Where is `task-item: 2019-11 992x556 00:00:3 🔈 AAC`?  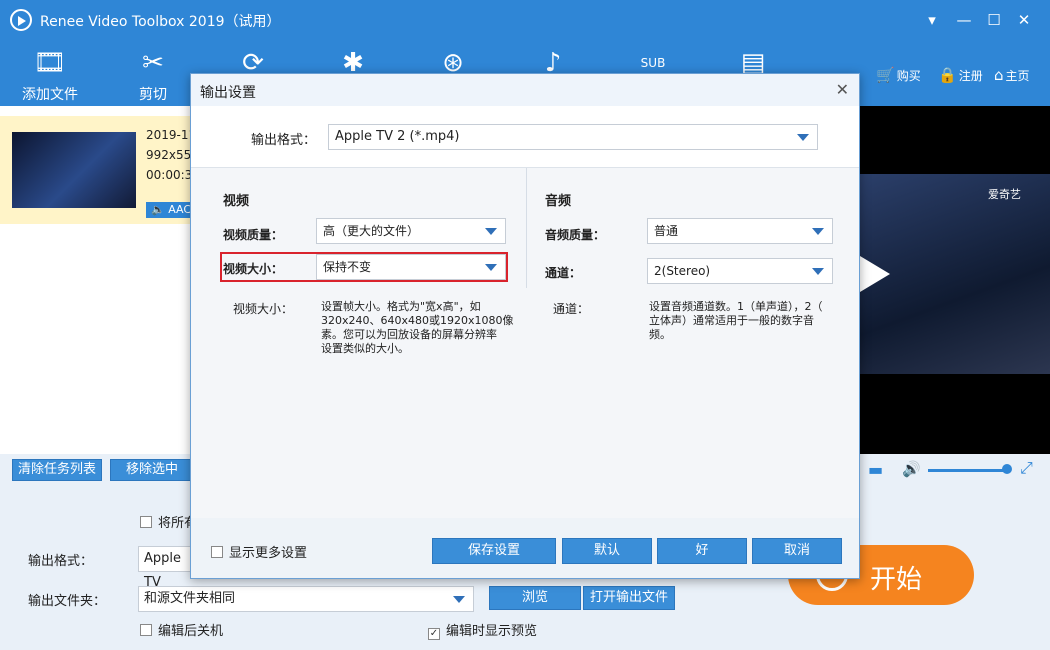
task-item: 2019-11 992x556 00:00:3 🔈 AAC is located at coordinates (100, 170).